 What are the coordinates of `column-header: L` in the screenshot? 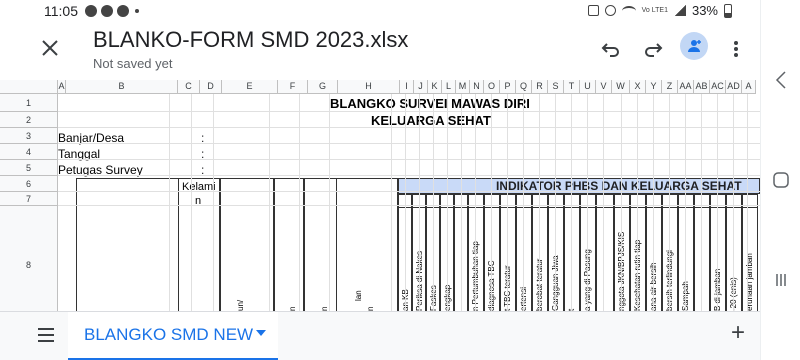 It's located at (449, 87).